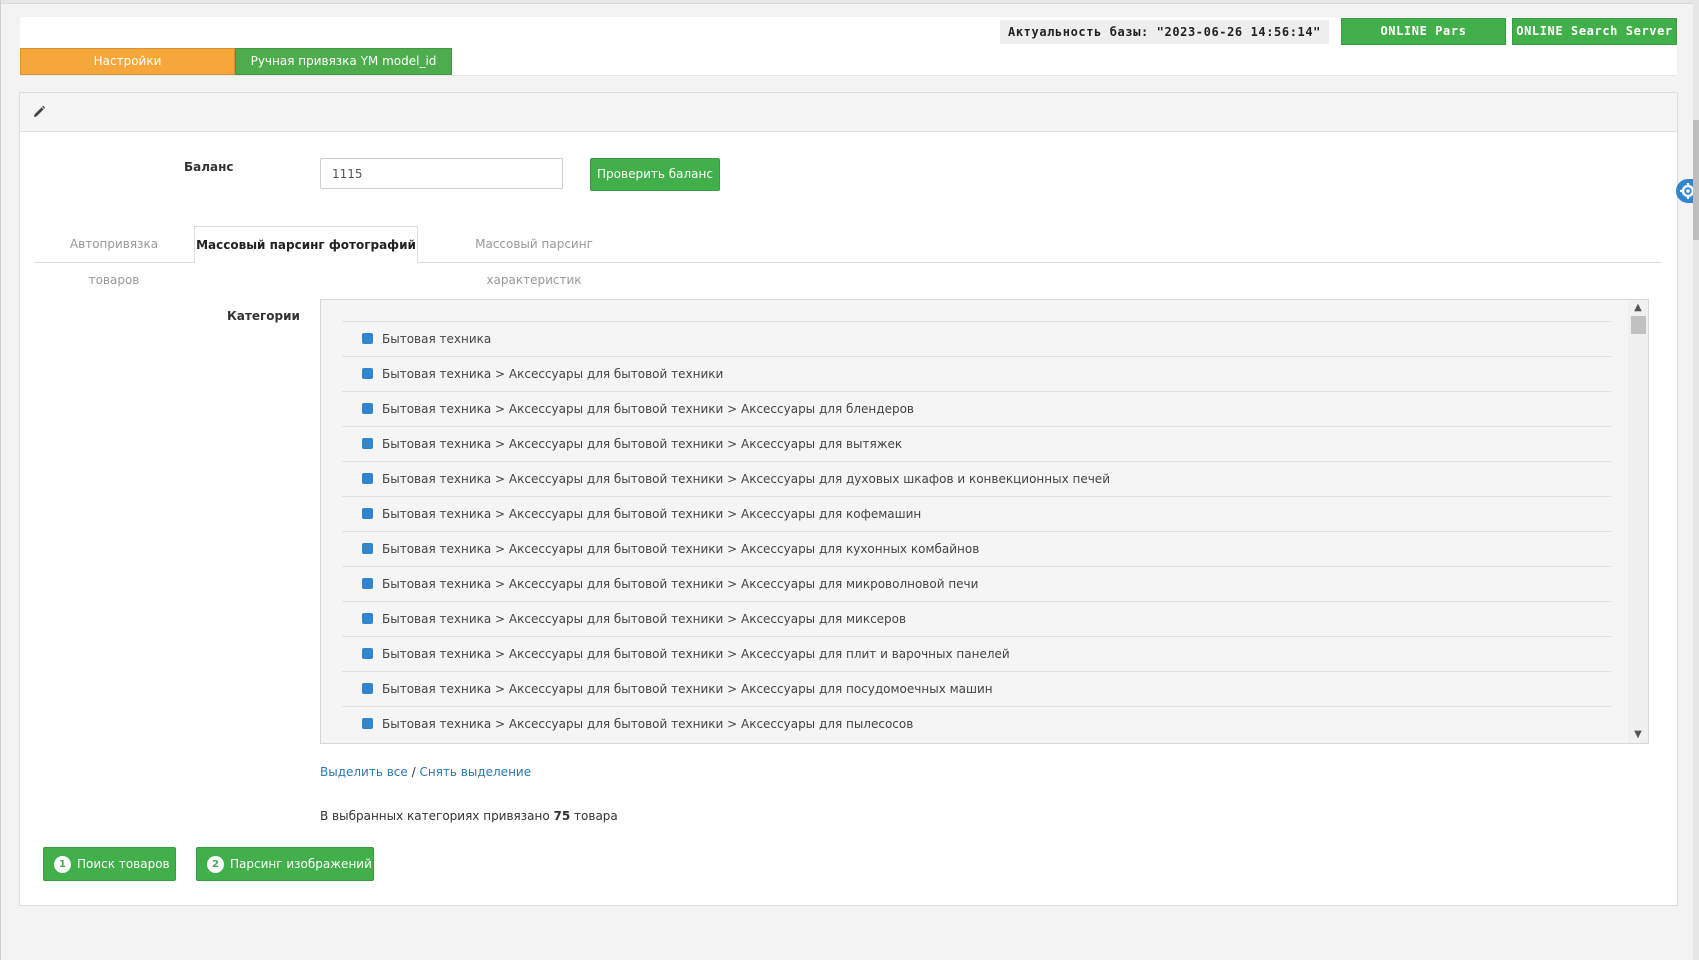 The height and width of the screenshot is (960, 1699). Describe the element at coordinates (1638, 325) in the screenshot. I see `scroll-thumb` at that location.